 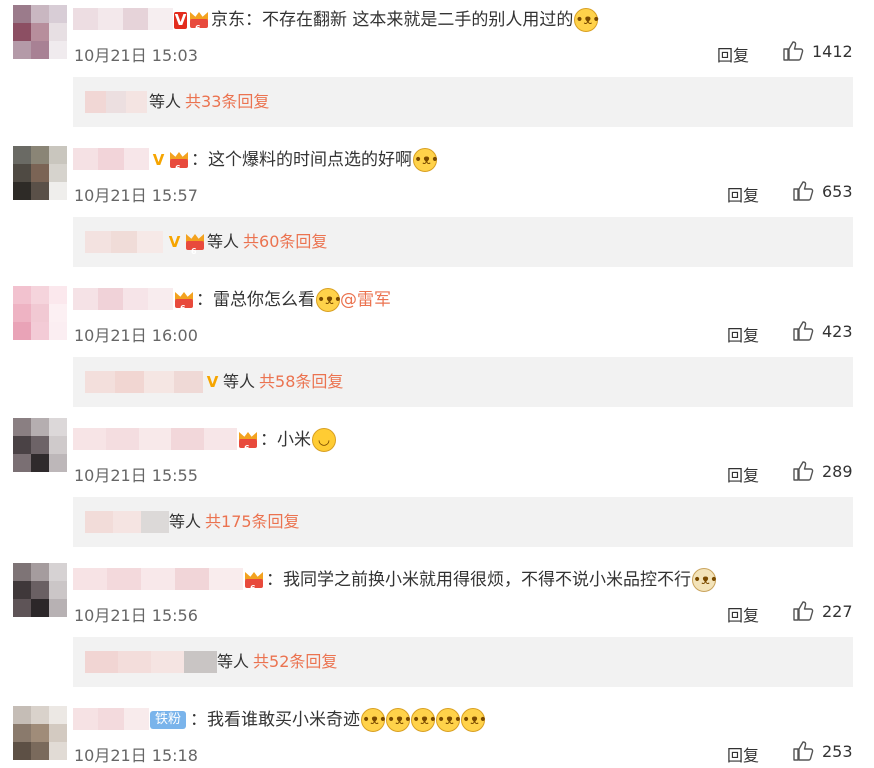 What do you see at coordinates (365, 300) in the screenshot?
I see `mention-link: @雷军` at bounding box center [365, 300].